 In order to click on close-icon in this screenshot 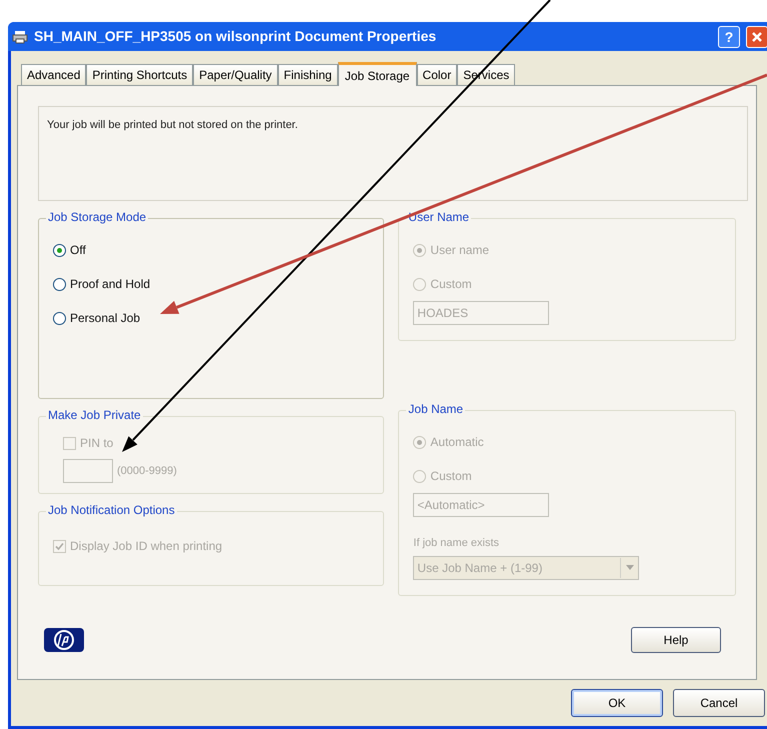, I will do `click(757, 36)`.